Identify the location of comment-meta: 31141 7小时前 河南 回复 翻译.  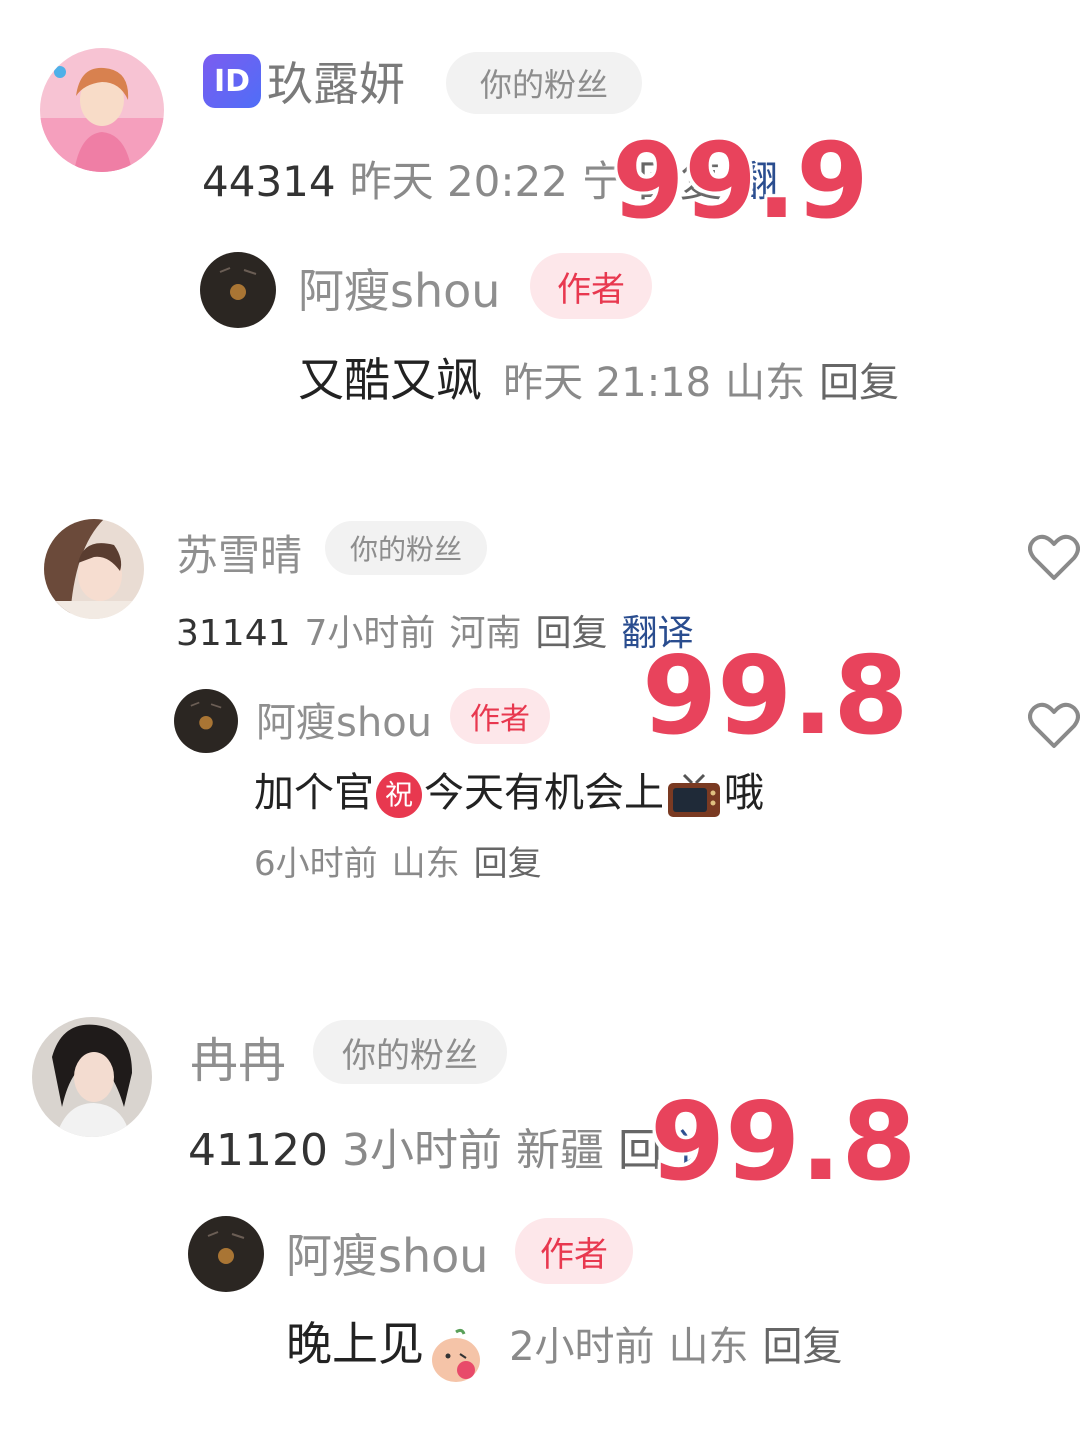
(434, 630).